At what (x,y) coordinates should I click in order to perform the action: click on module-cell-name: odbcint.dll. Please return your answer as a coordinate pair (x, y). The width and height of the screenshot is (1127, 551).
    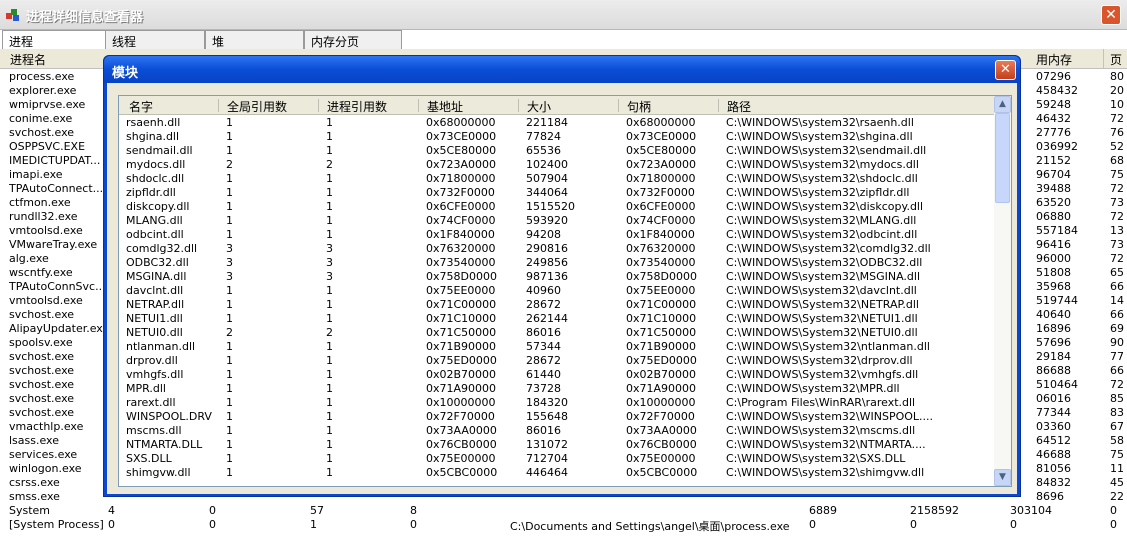
    Looking at the image, I should click on (155, 234).